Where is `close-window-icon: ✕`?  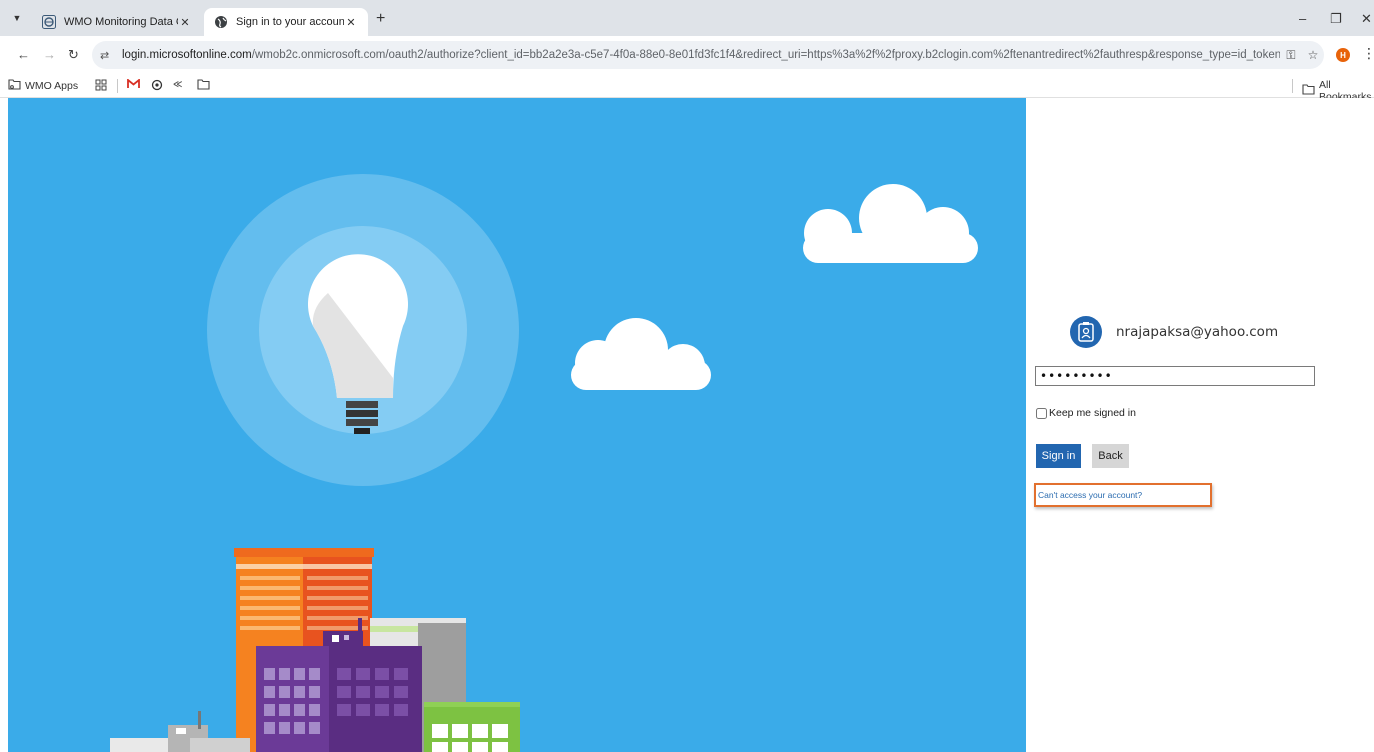
close-window-icon: ✕ is located at coordinates (1366, 19).